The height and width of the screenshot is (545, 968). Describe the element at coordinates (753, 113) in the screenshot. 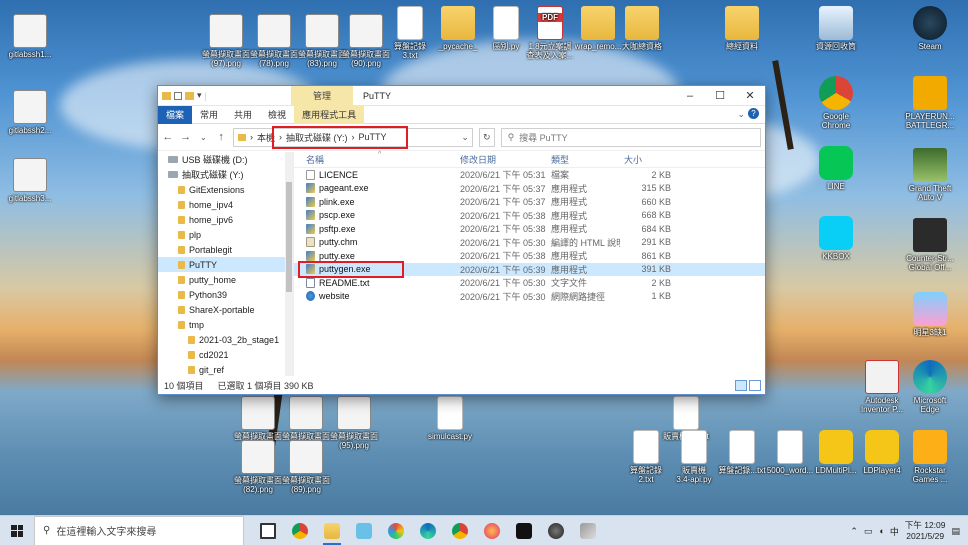

I see `help-icon: ?` at that location.